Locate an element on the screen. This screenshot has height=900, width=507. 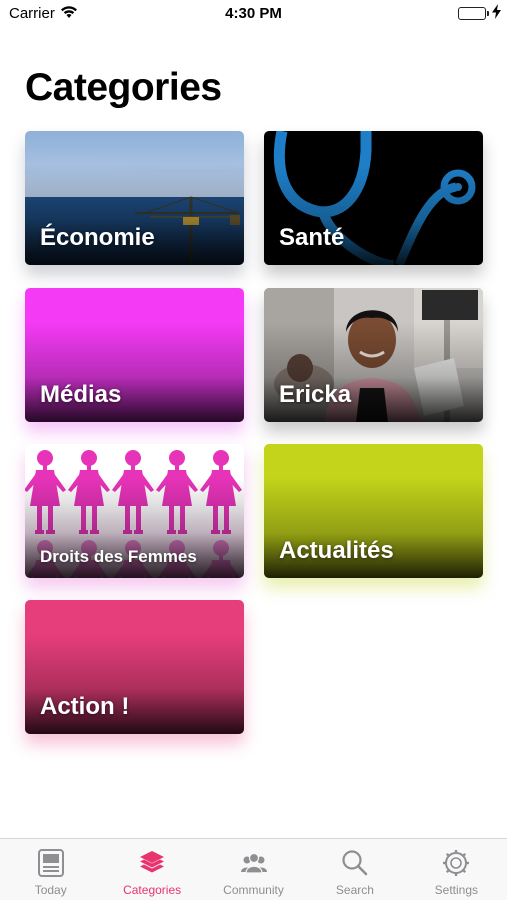
battery-icon is located at coordinates (472, 13).